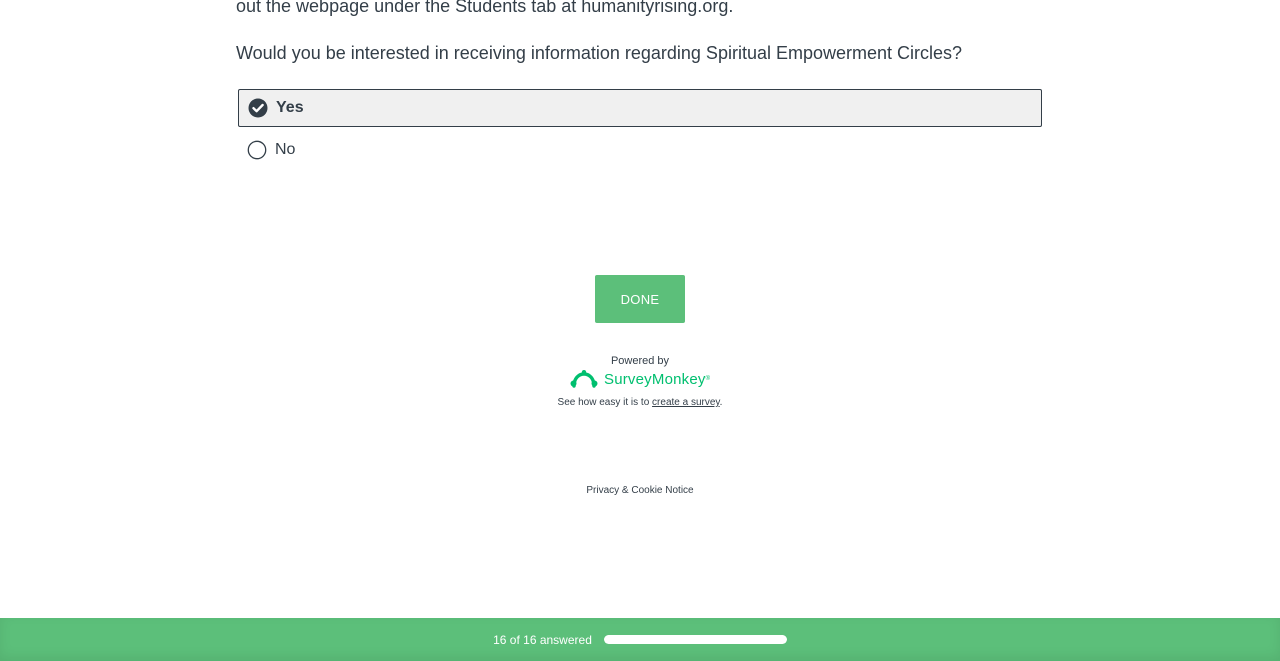 This screenshot has width=1280, height=661. I want to click on done-button: DONE, so click(640, 299).